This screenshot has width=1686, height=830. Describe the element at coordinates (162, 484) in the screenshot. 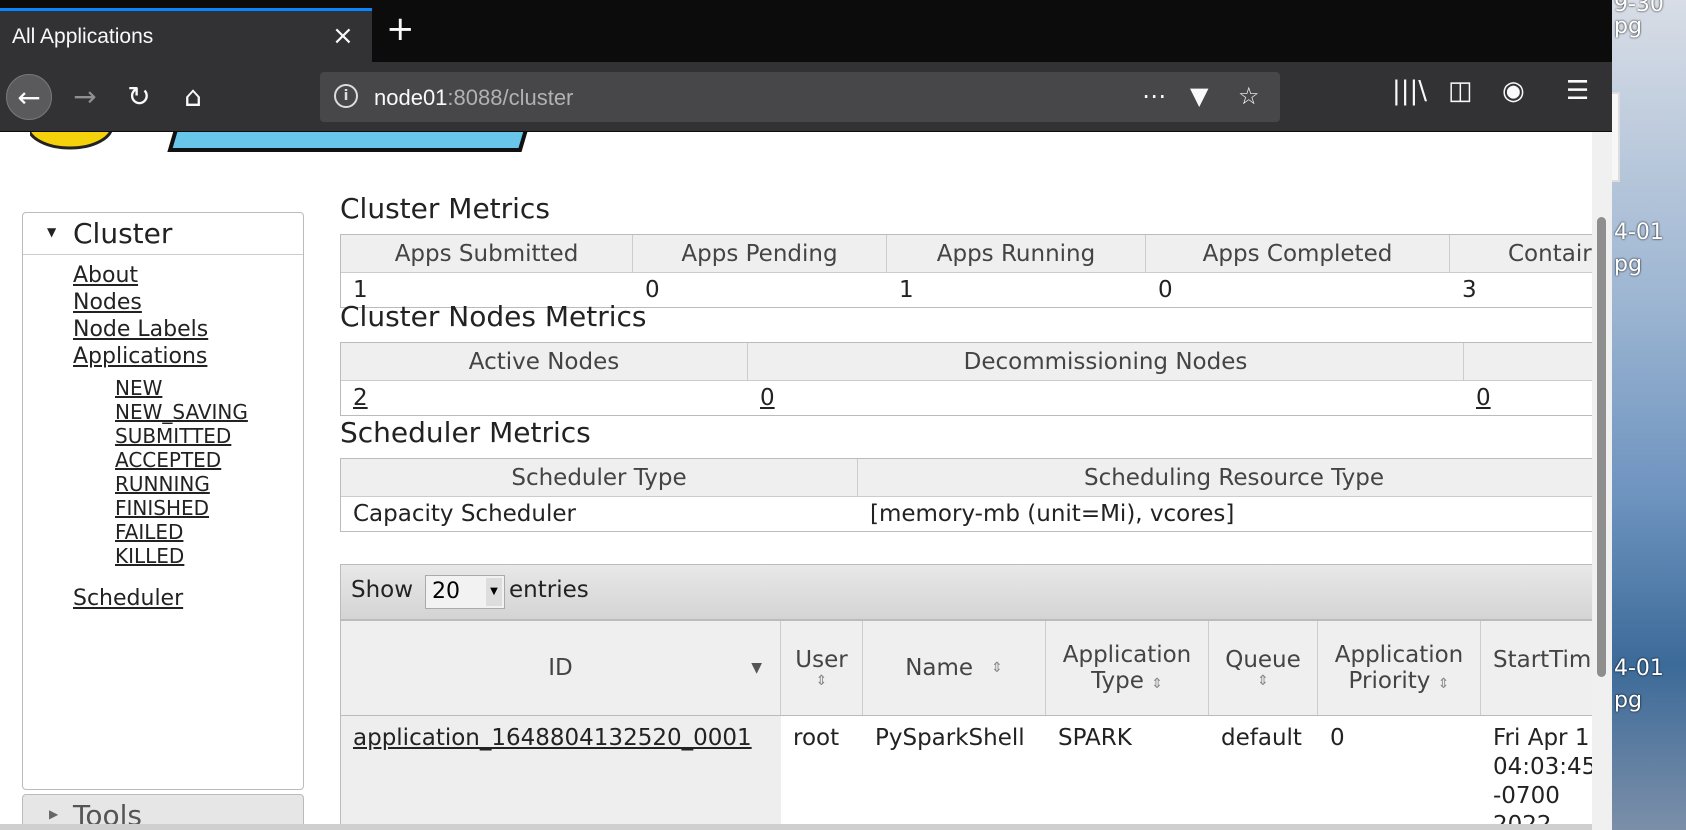

I see `sidebar-state-running: RUNNING` at that location.